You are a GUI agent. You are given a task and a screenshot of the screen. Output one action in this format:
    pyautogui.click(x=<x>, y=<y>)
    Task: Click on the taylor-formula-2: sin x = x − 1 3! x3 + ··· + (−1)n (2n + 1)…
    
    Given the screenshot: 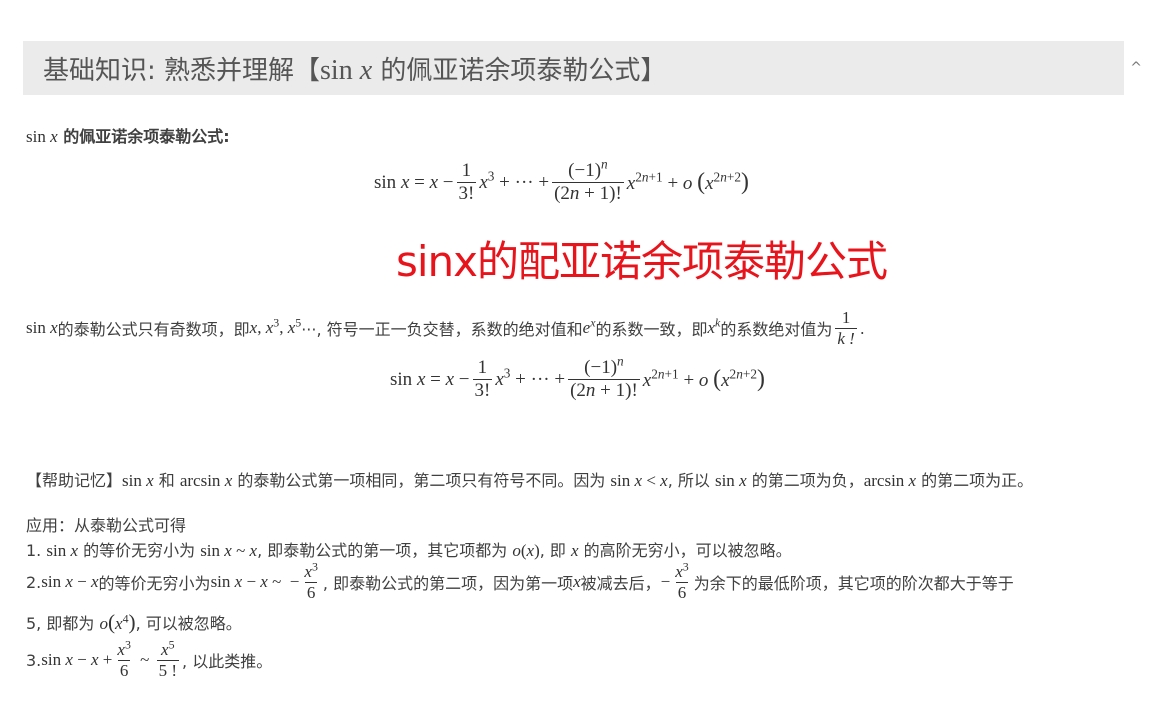 What is the action you would take?
    pyautogui.click(x=577, y=377)
    